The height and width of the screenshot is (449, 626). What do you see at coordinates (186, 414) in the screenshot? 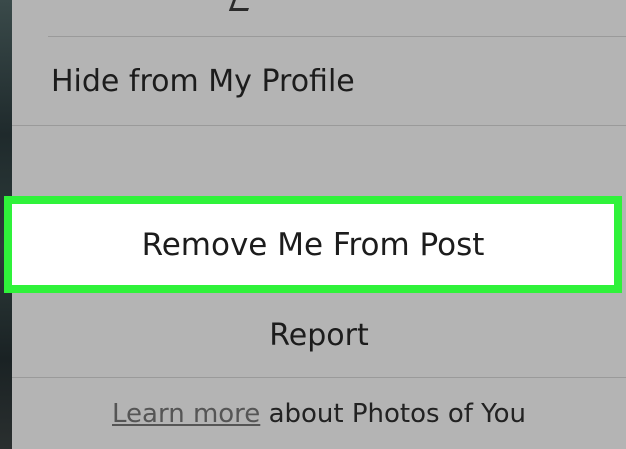
I see `learn-more-link: Learn more` at bounding box center [186, 414].